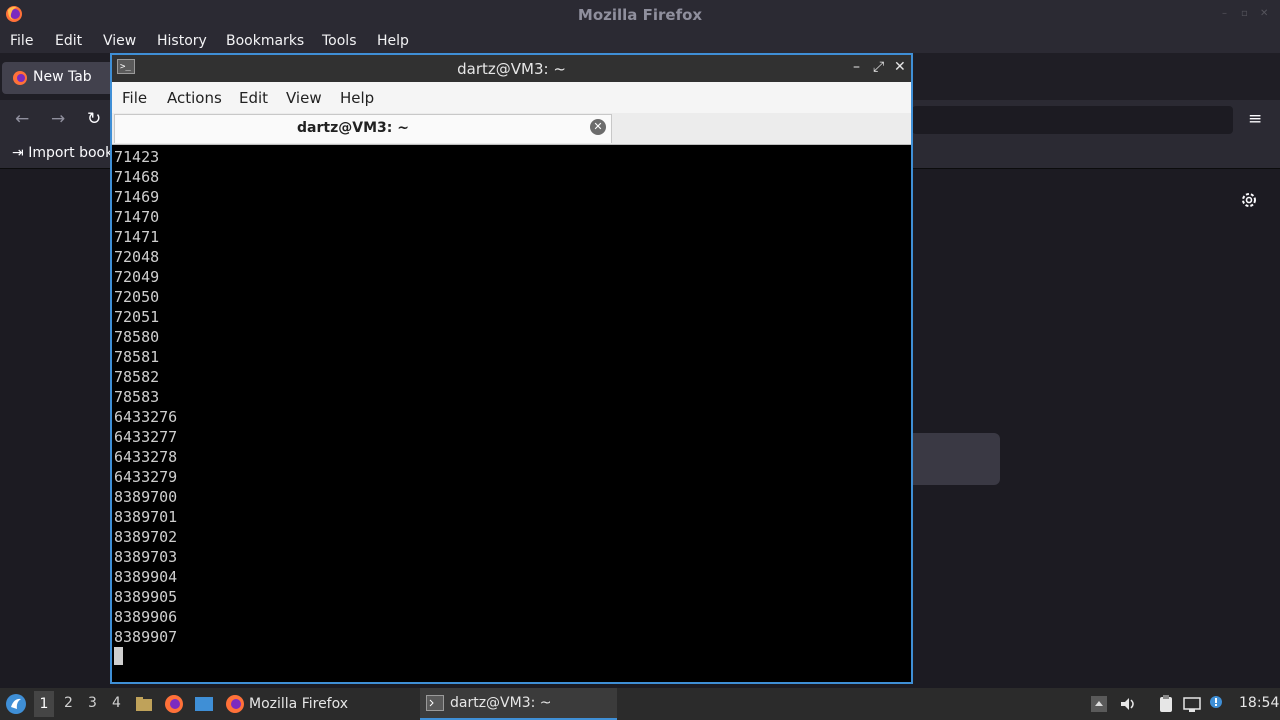 The image size is (1280, 720). Describe the element at coordinates (137, 377) in the screenshot. I see `terminal-output-line: 78582` at that location.